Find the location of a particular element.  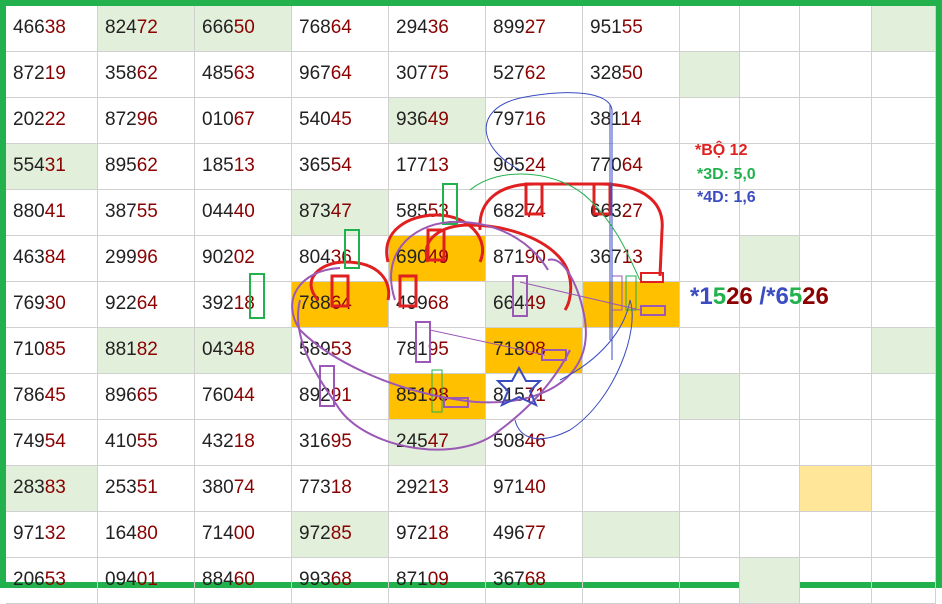

pair-digit-a: 1 is located at coordinates (706, 296).